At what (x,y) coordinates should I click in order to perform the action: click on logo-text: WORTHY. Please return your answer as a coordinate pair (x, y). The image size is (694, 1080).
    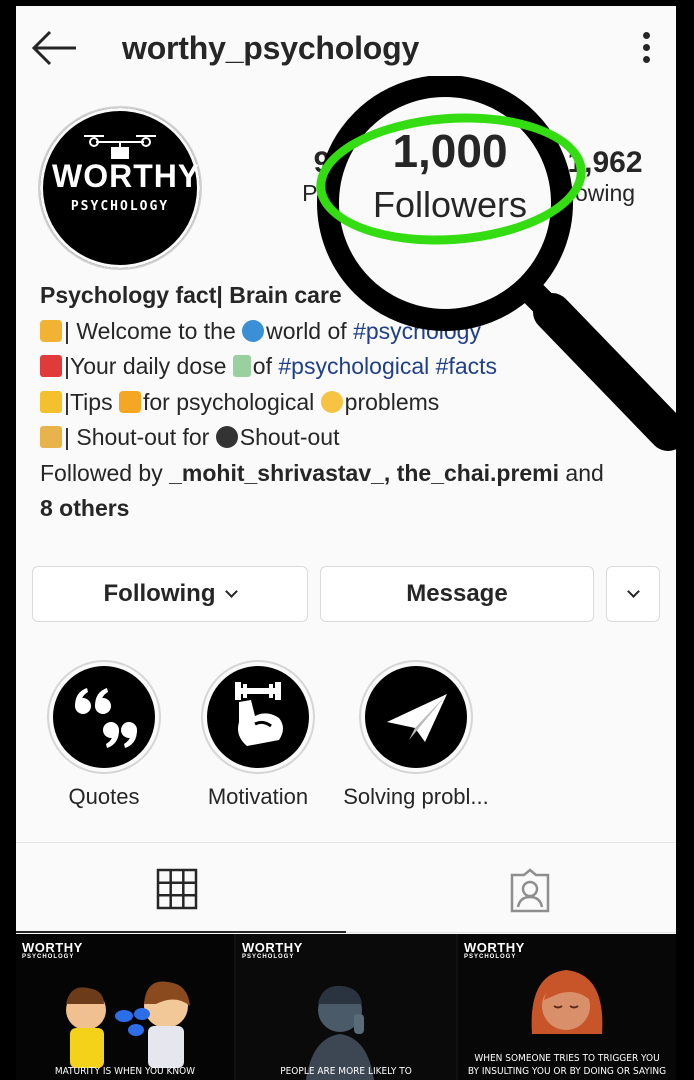
    Looking at the image, I should click on (126, 176).